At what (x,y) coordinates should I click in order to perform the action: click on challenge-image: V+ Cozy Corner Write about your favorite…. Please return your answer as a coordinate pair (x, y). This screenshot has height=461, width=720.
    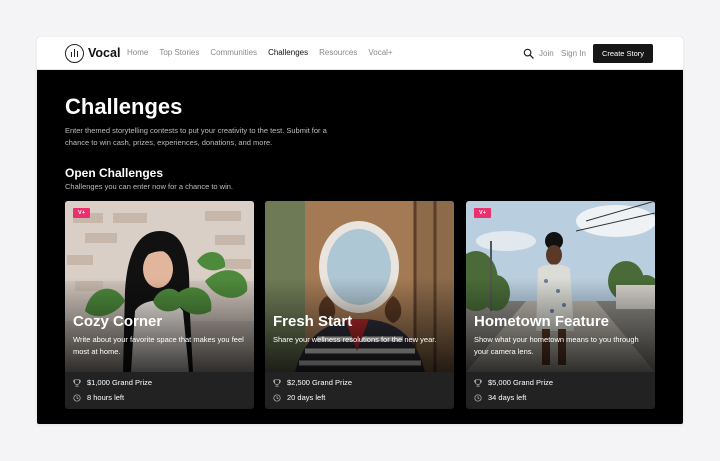
    Looking at the image, I should click on (159, 286).